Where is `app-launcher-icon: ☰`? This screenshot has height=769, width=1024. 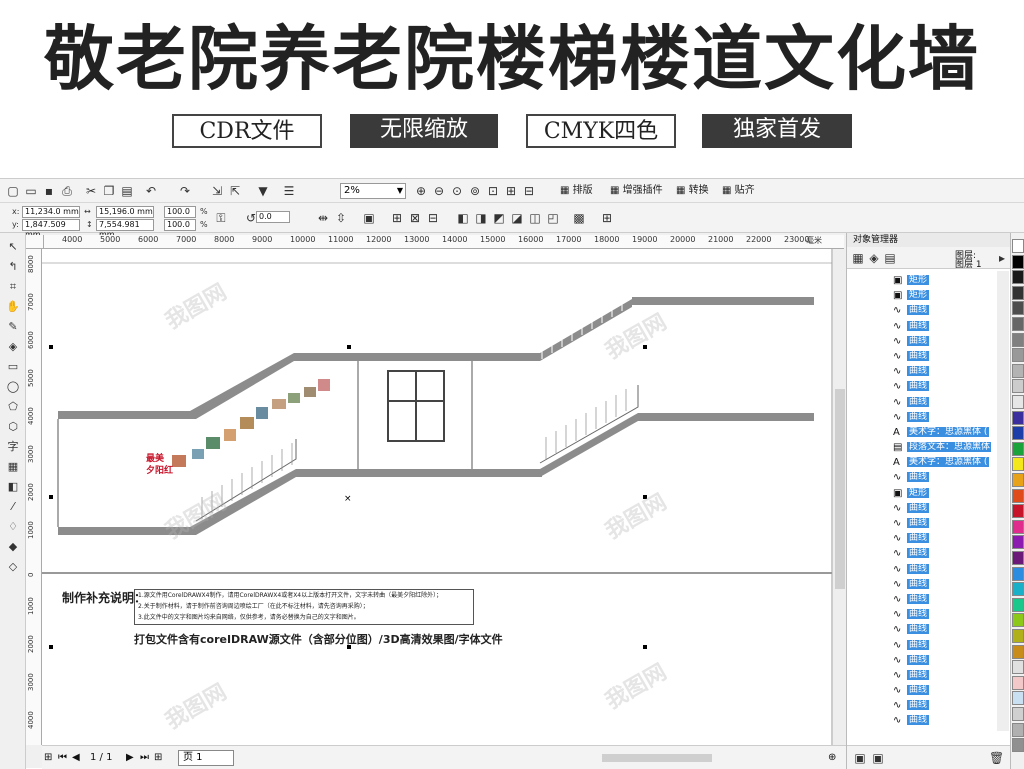 app-launcher-icon: ☰ is located at coordinates (289, 191).